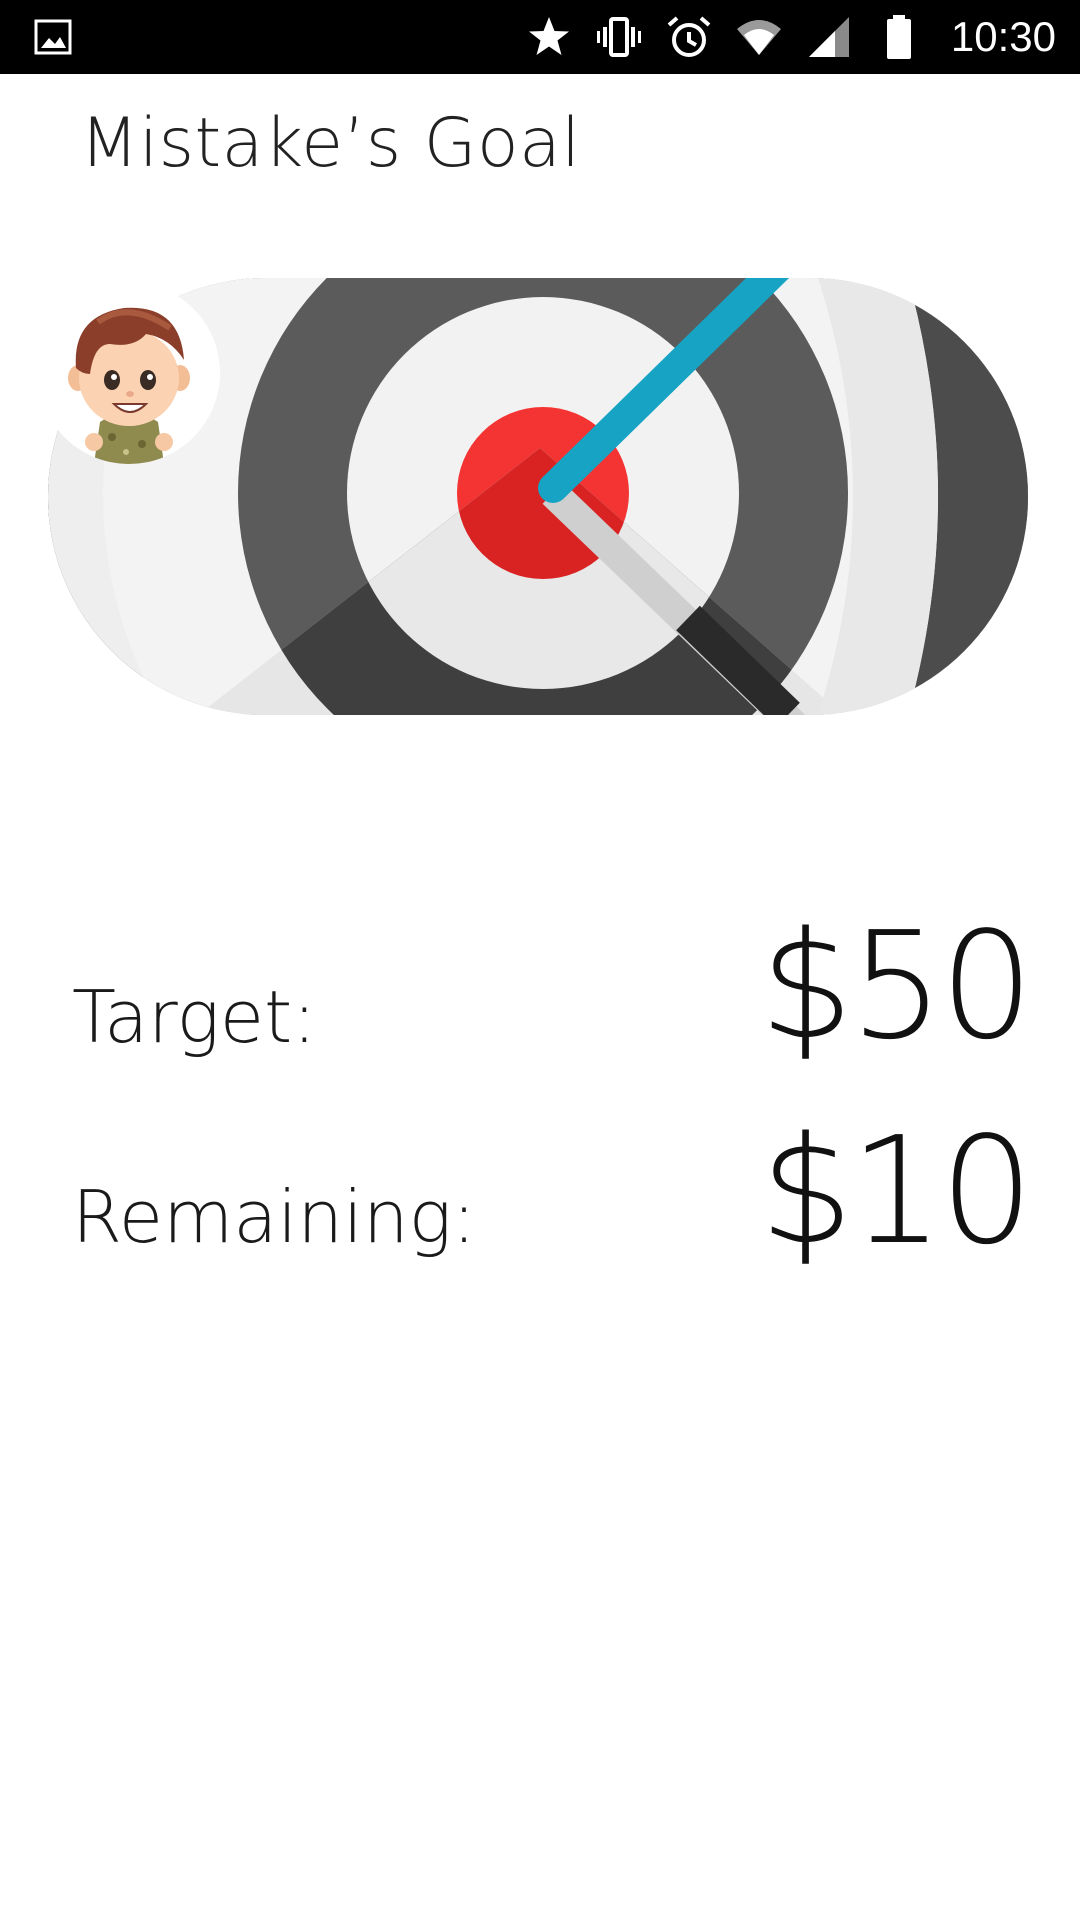  I want to click on status-bar: 10:30, so click(540, 37).